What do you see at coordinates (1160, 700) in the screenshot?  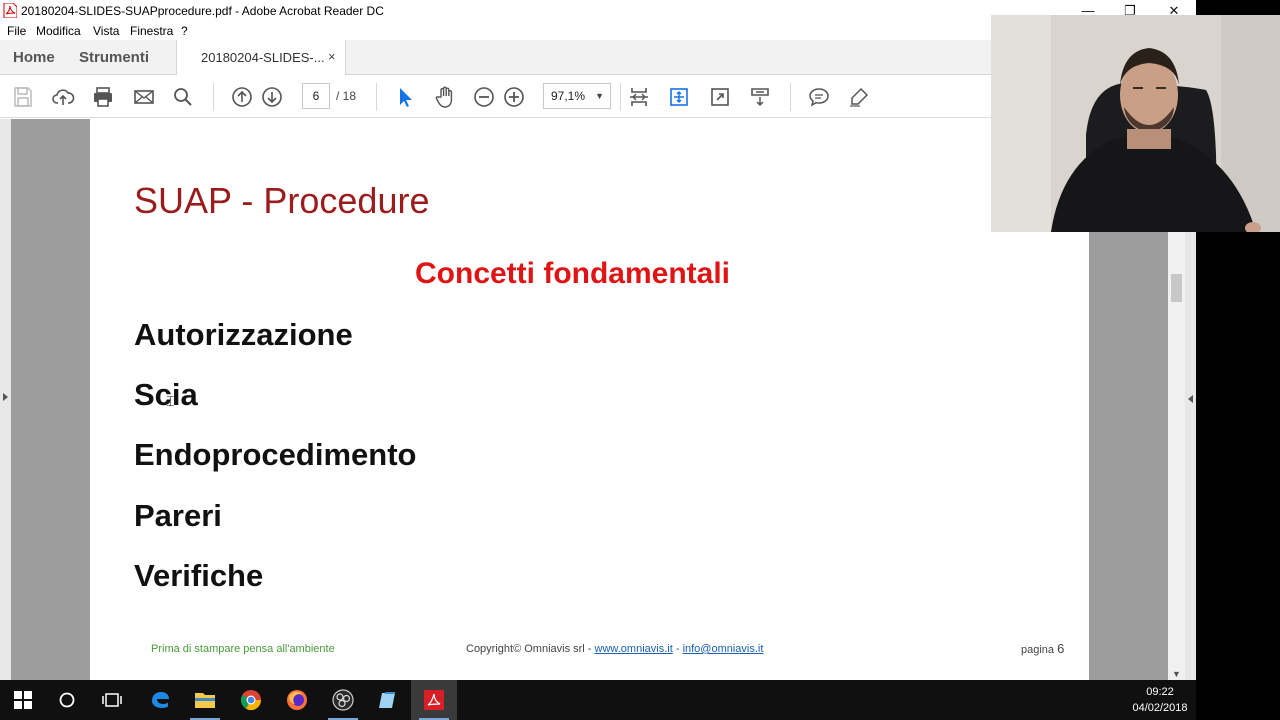 I see `system-clock: 09:22 04/02/2018` at bounding box center [1160, 700].